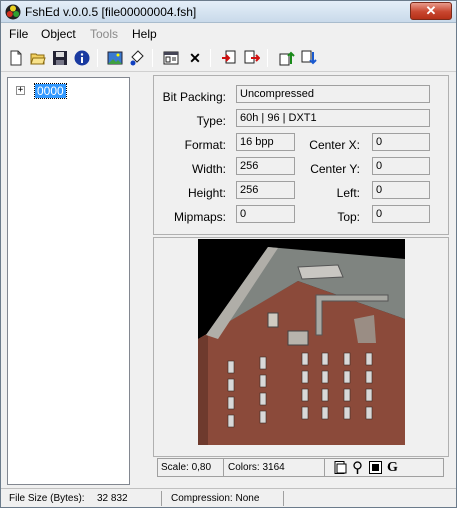 This screenshot has width=457, height=508. Describe the element at coordinates (205, 145) in the screenshot. I see `format-label: Format:` at that location.